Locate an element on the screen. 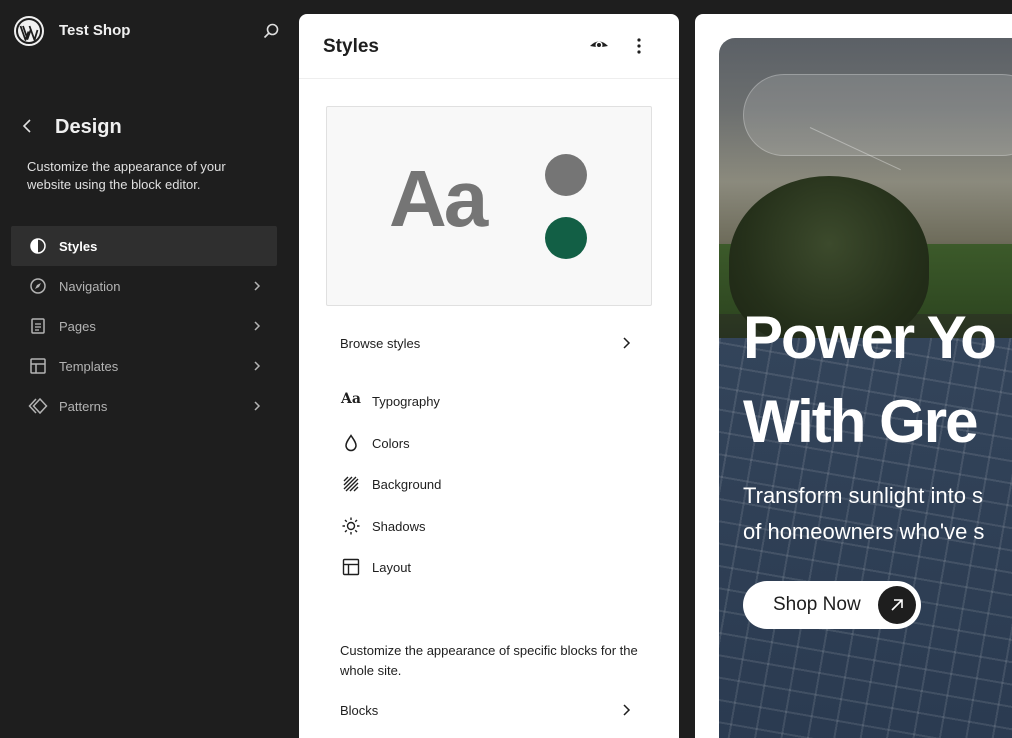  shop-now-button: Shop Now is located at coordinates (832, 605).